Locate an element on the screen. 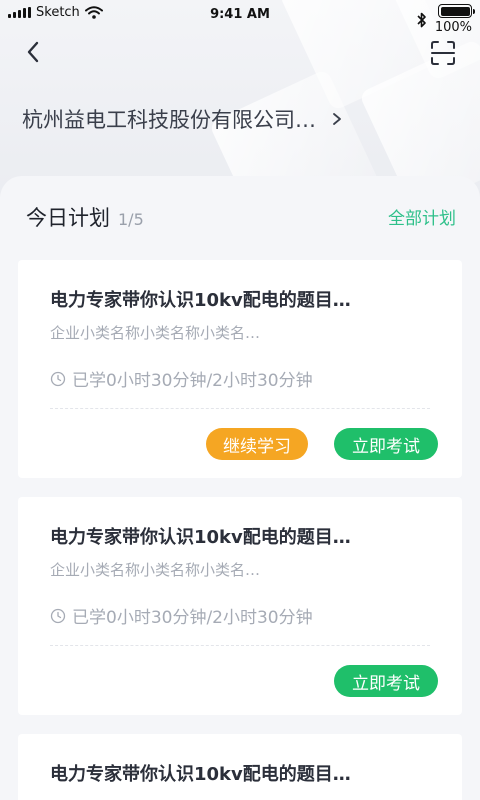 This screenshot has height=800, width=480. status-time: 9:41 AM is located at coordinates (240, 14).